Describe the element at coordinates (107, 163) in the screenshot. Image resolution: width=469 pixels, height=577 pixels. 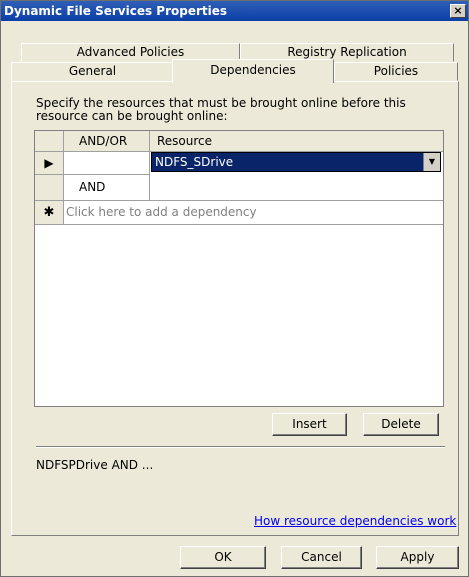
I see `andor-cell` at that location.